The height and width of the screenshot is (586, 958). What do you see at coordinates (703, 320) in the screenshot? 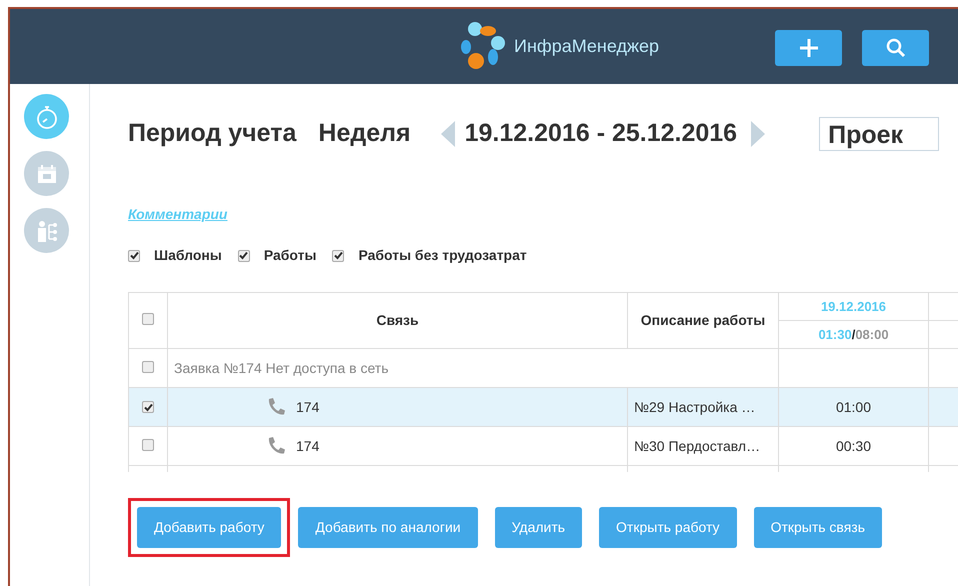
I see `column-header: Описание работы` at bounding box center [703, 320].